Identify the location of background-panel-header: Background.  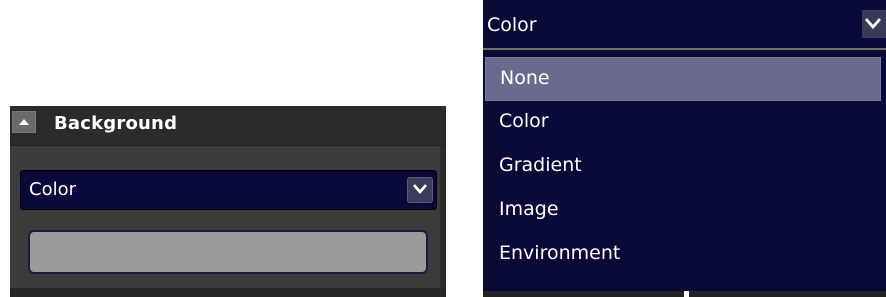
(228, 126).